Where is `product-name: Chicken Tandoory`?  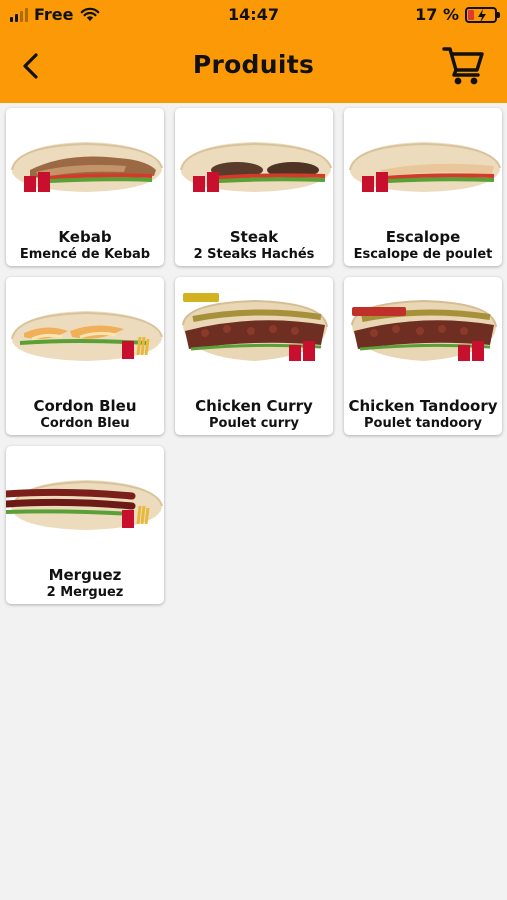 product-name: Chicken Tandoory is located at coordinates (423, 406).